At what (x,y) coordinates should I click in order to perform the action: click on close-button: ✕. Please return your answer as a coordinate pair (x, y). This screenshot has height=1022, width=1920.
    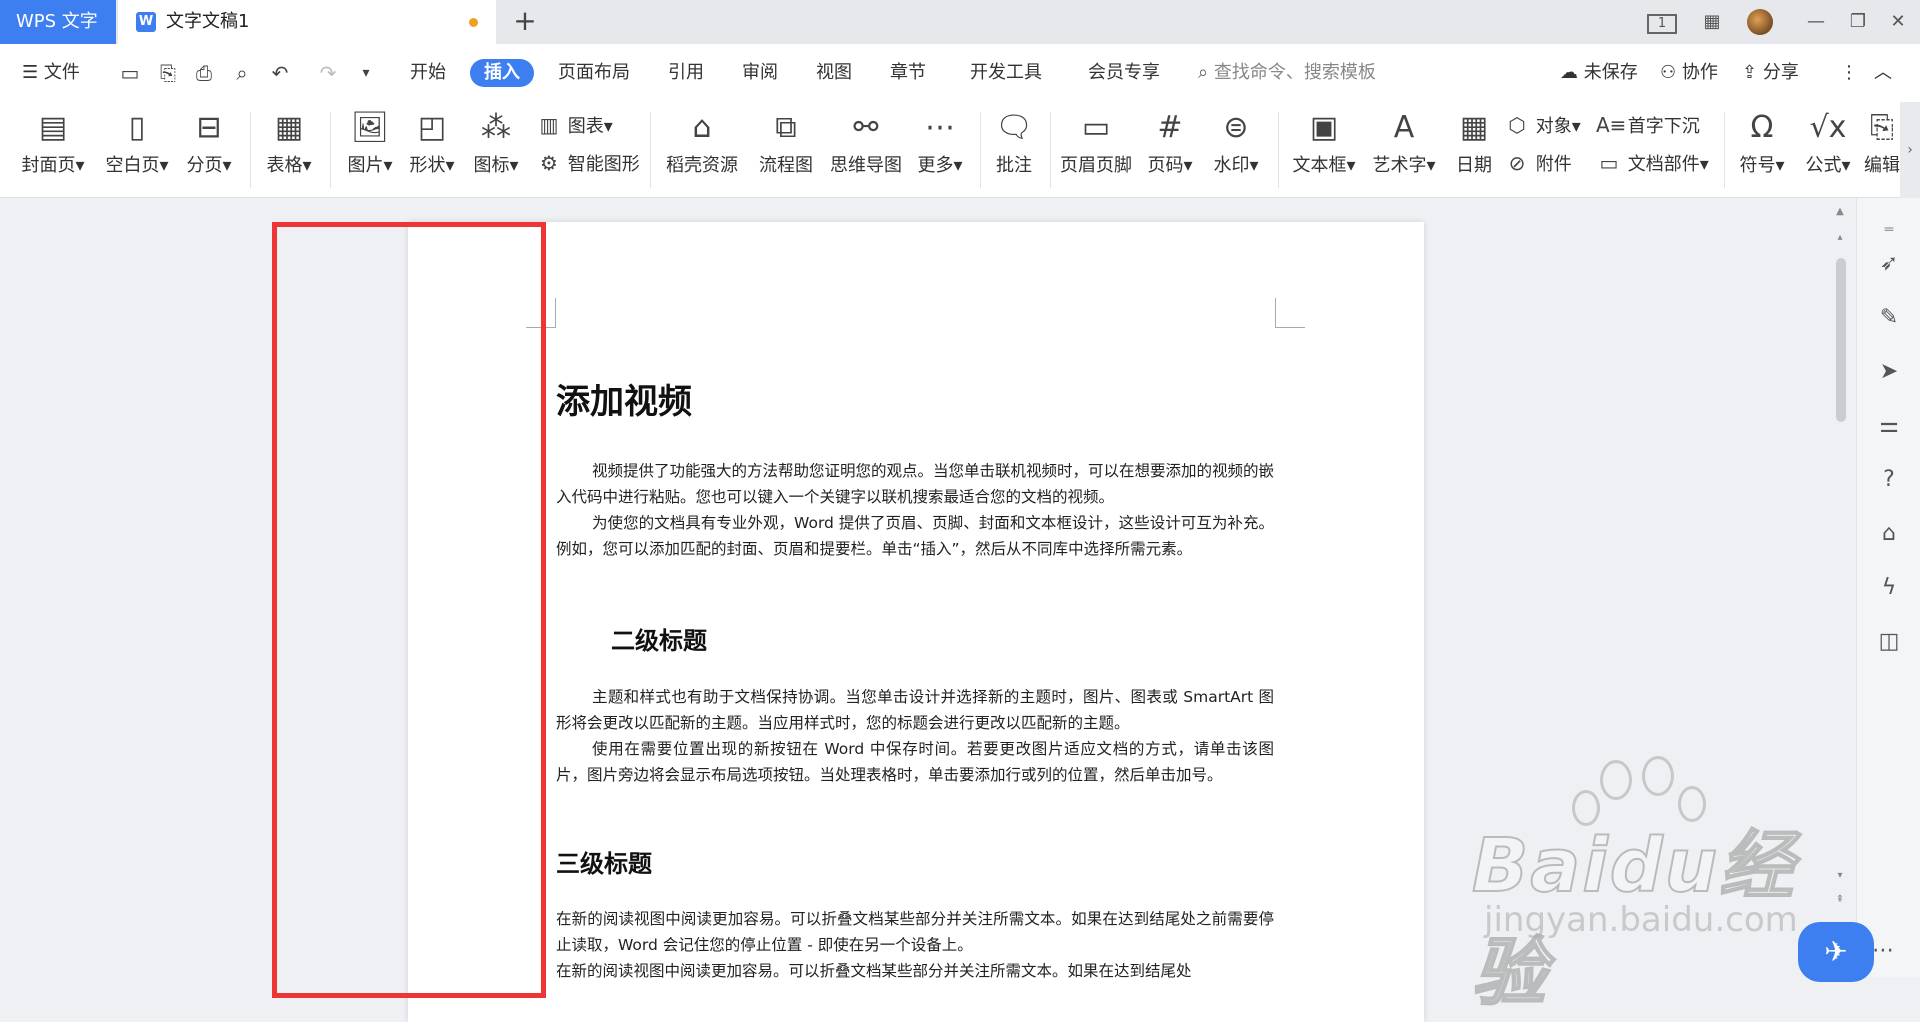
    Looking at the image, I should click on (1898, 22).